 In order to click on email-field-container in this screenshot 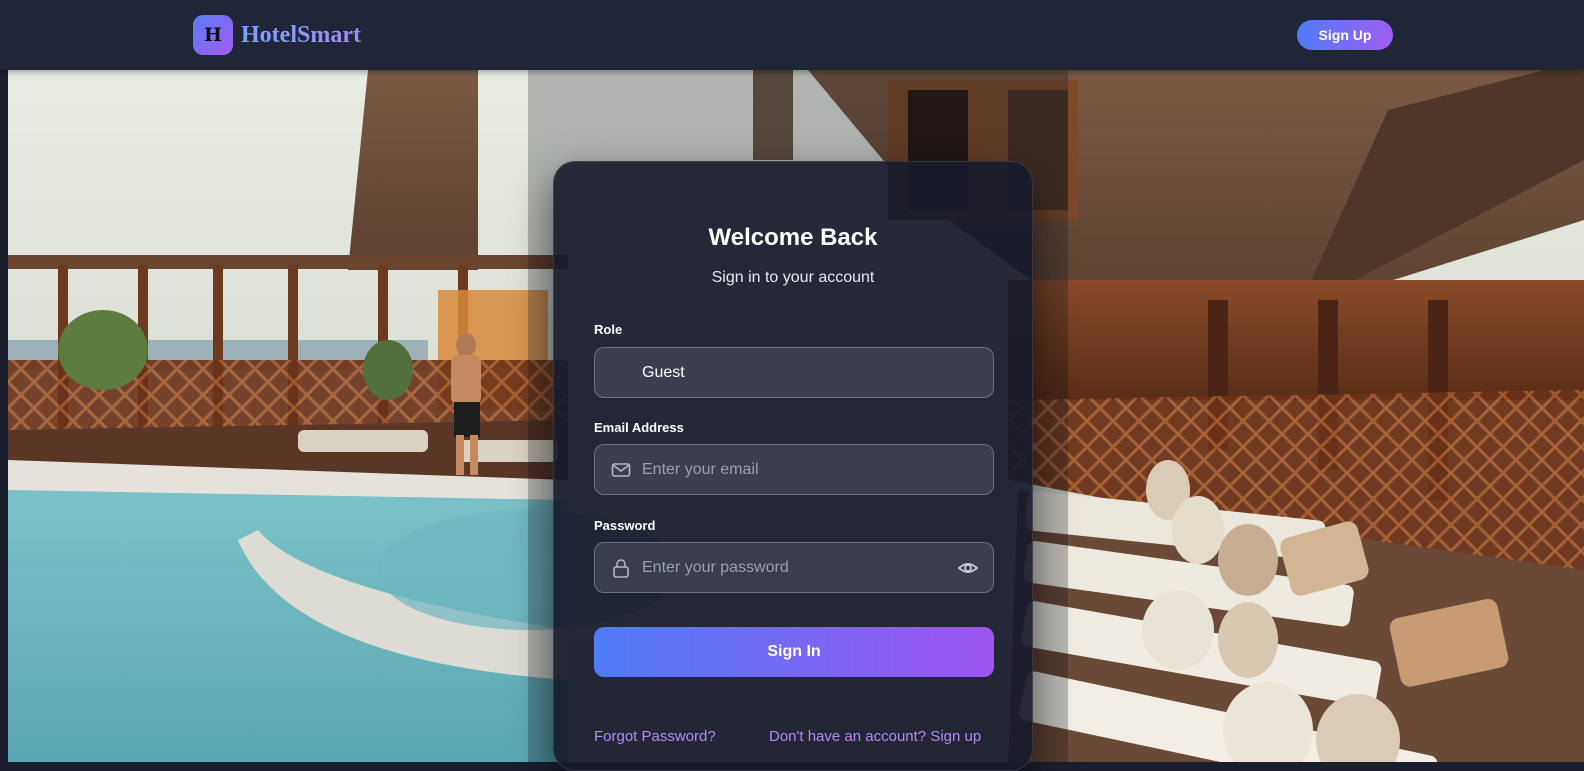, I will do `click(794, 469)`.